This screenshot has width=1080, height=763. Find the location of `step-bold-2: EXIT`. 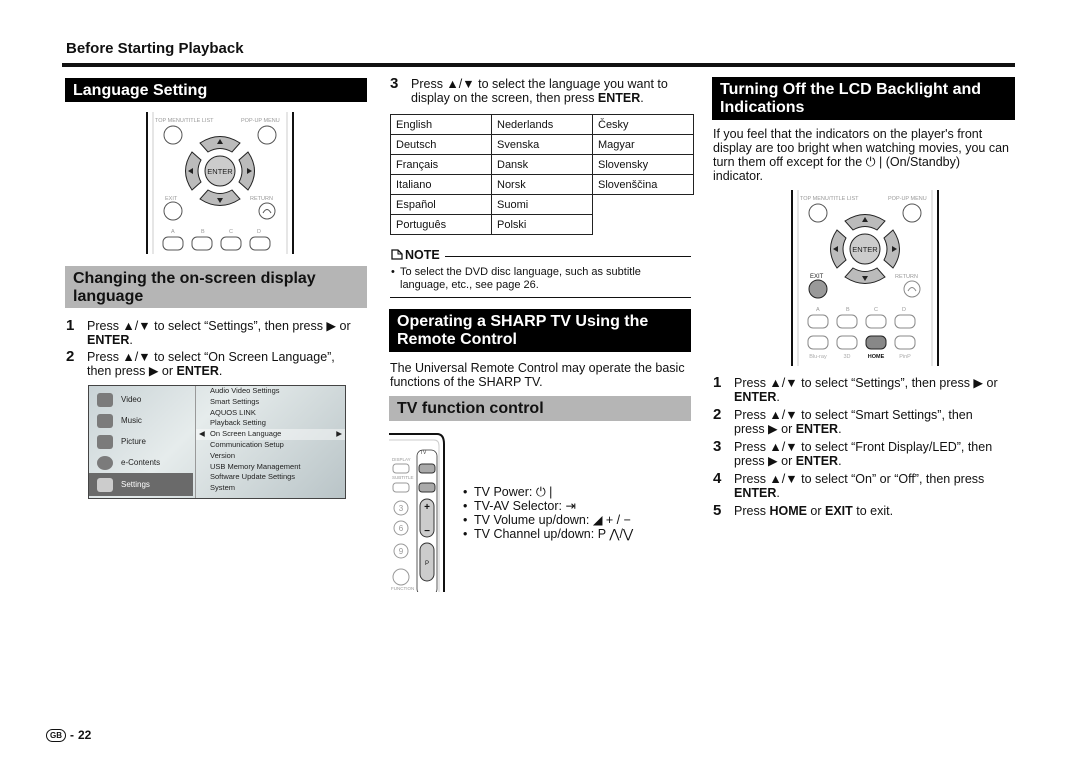

step-bold-2: EXIT is located at coordinates (839, 511).